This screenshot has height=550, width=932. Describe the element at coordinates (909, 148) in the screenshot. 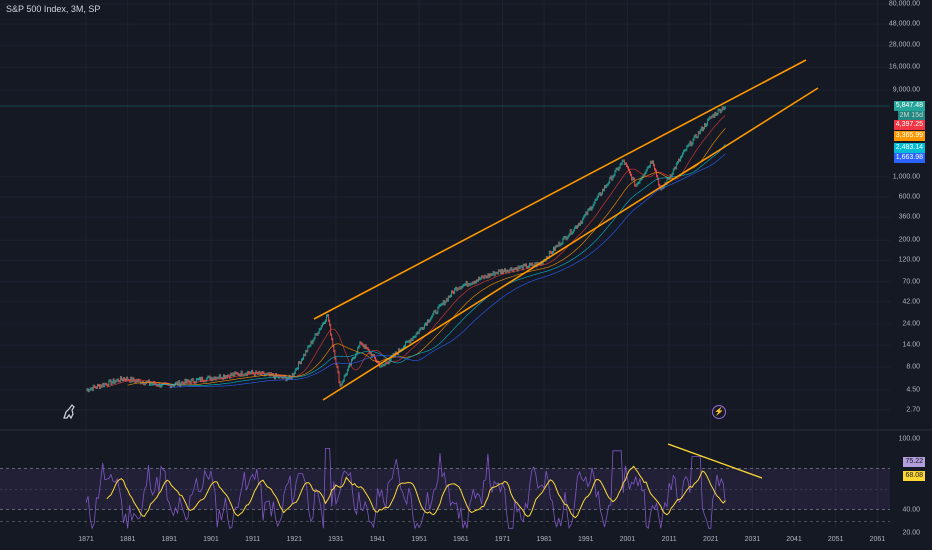

I see `price-tag: 2,483.14` at that location.